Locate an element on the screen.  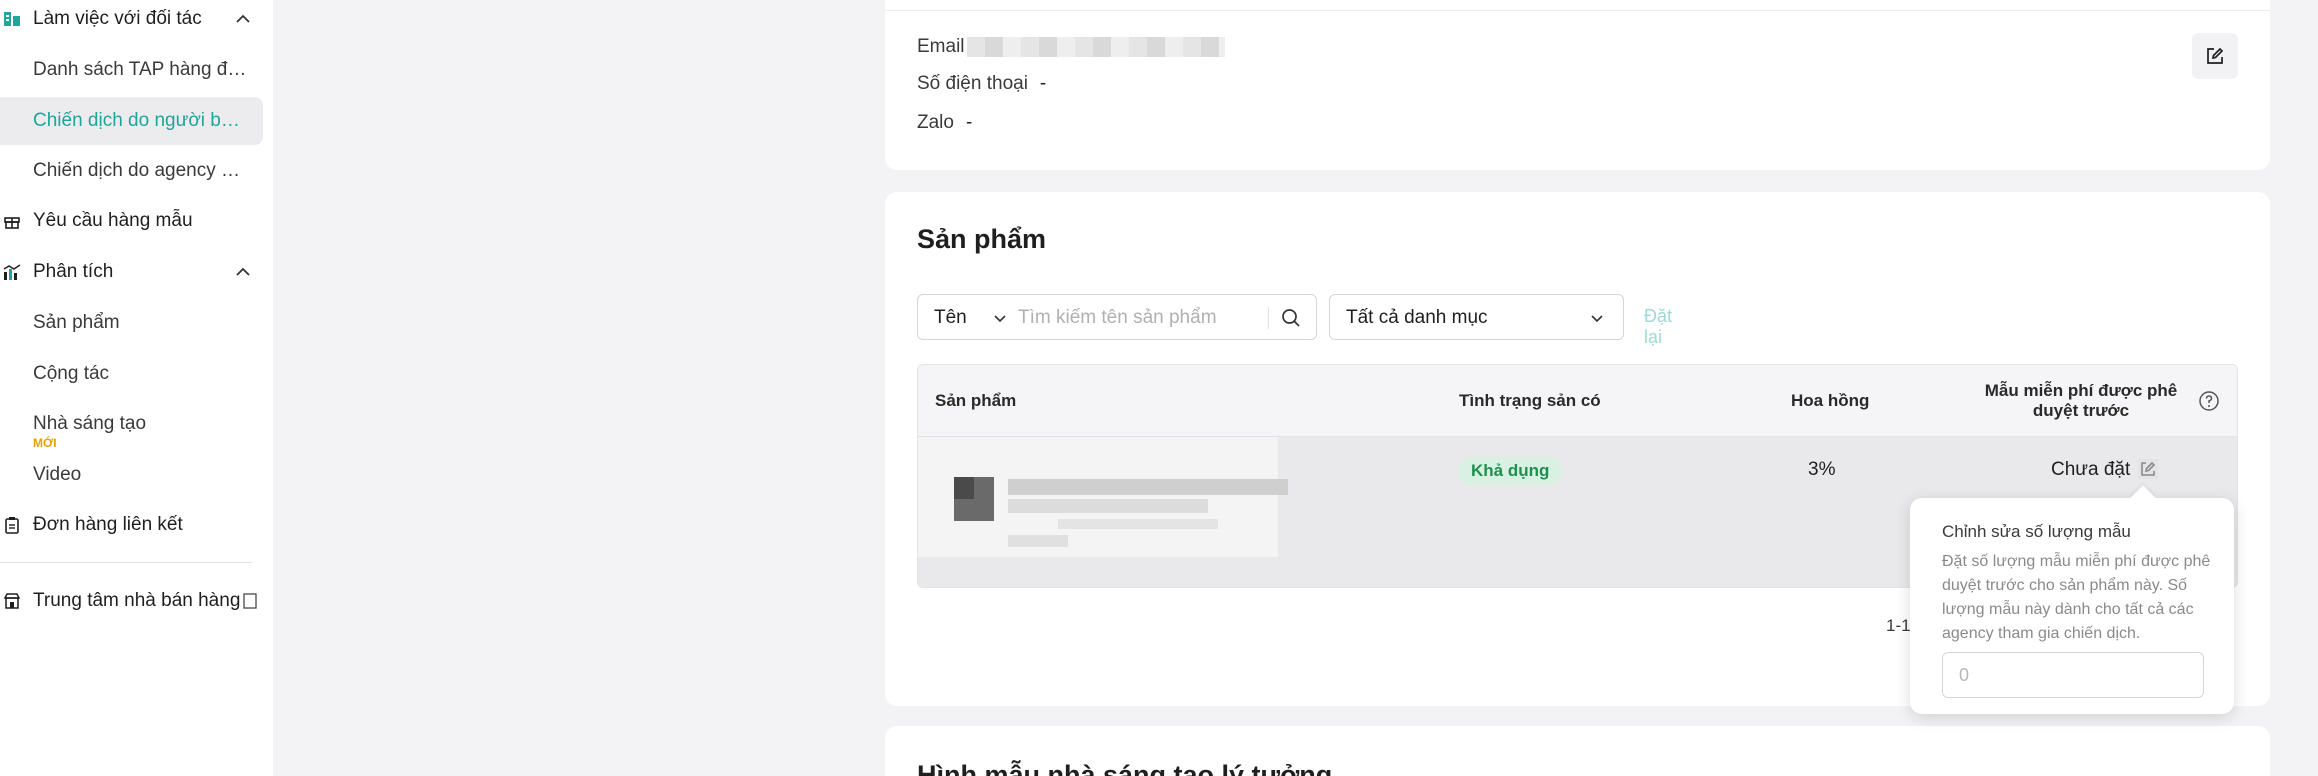
email-value-redacted is located at coordinates (1095, 47).